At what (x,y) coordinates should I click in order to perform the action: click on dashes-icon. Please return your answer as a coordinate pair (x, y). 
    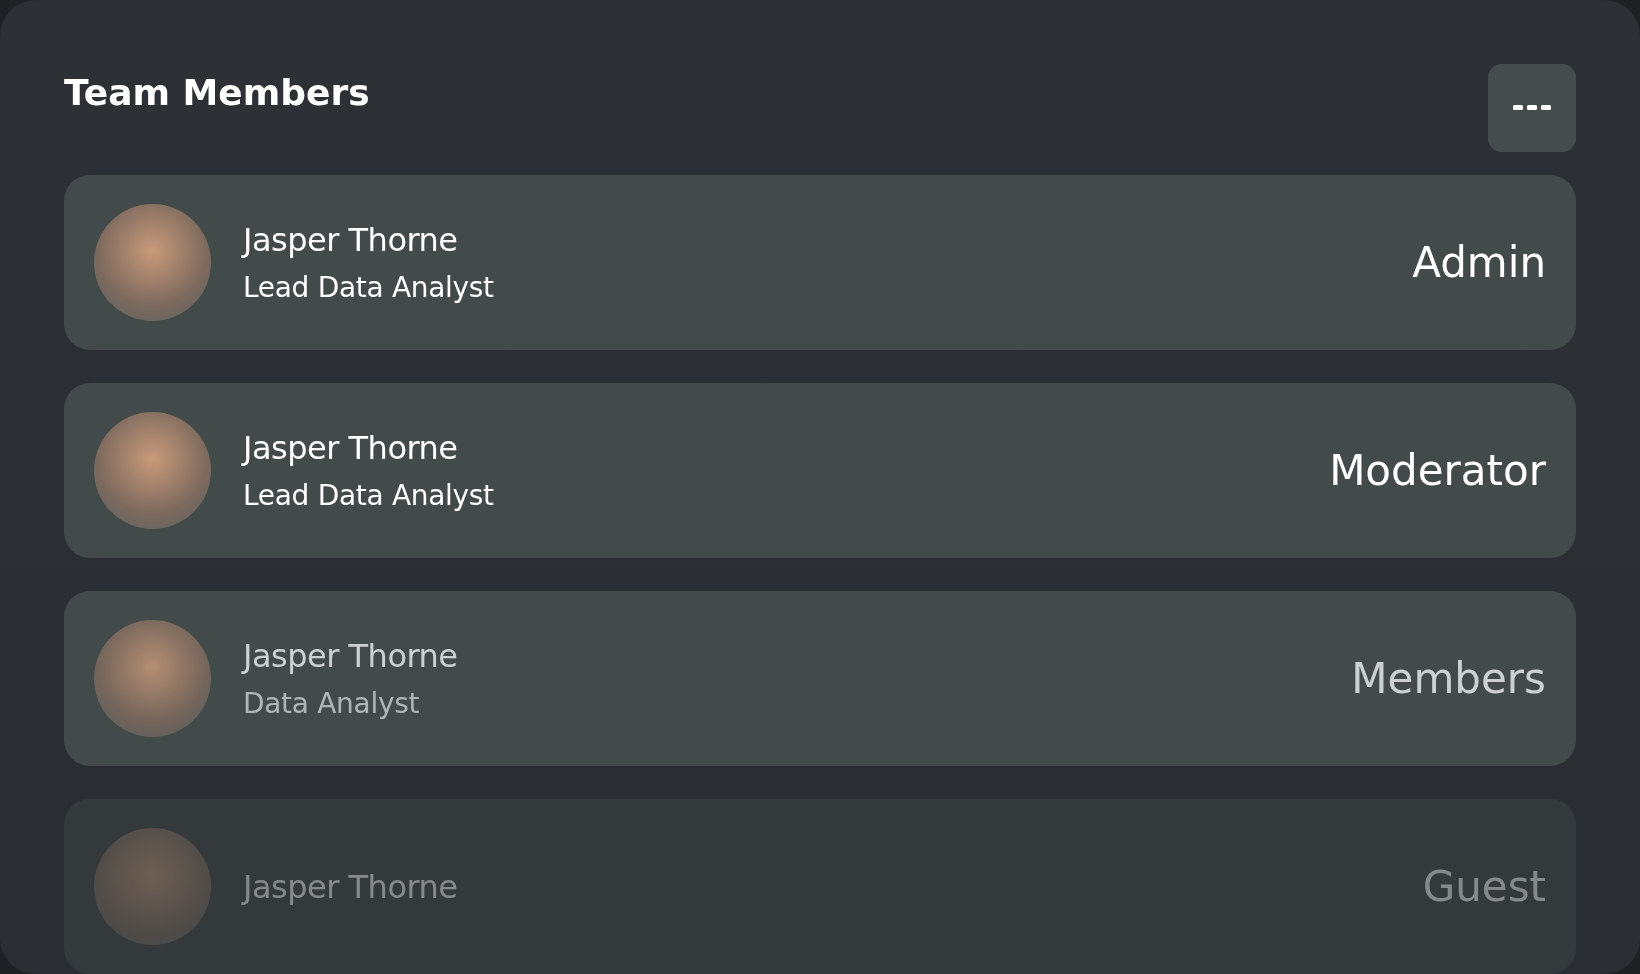
    Looking at the image, I should click on (1532, 108).